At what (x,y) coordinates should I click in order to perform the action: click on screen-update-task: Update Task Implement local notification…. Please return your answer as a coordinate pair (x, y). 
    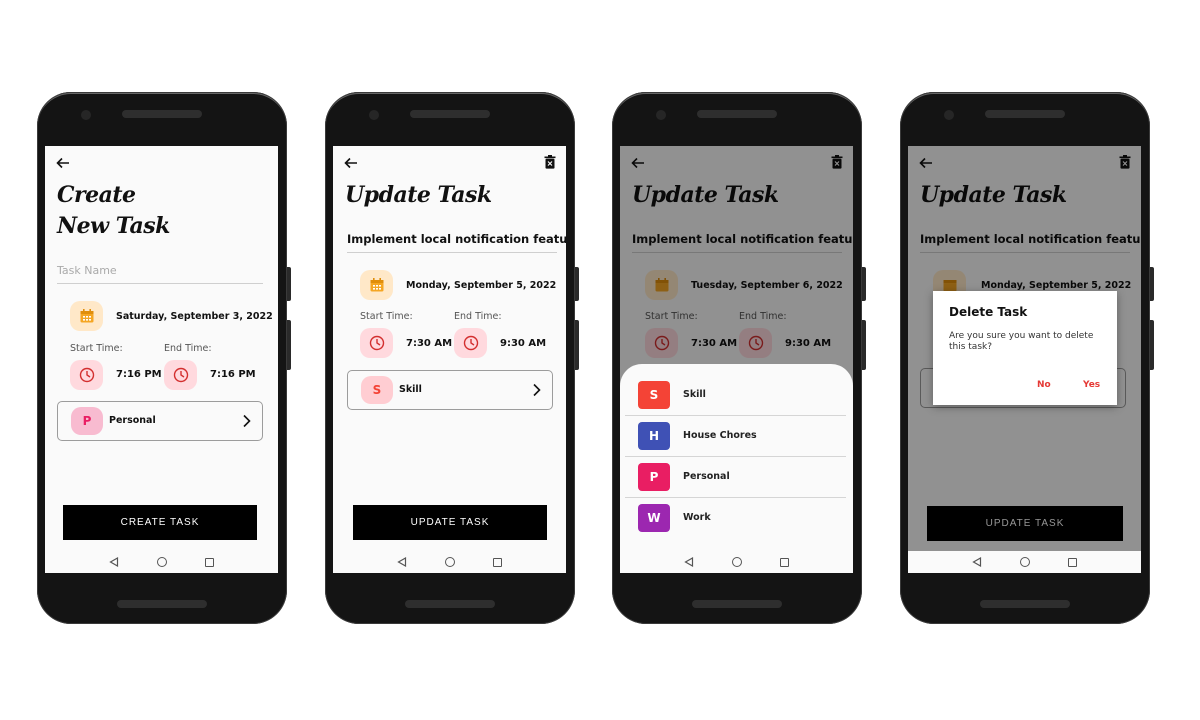
    Looking at the image, I should click on (449, 359).